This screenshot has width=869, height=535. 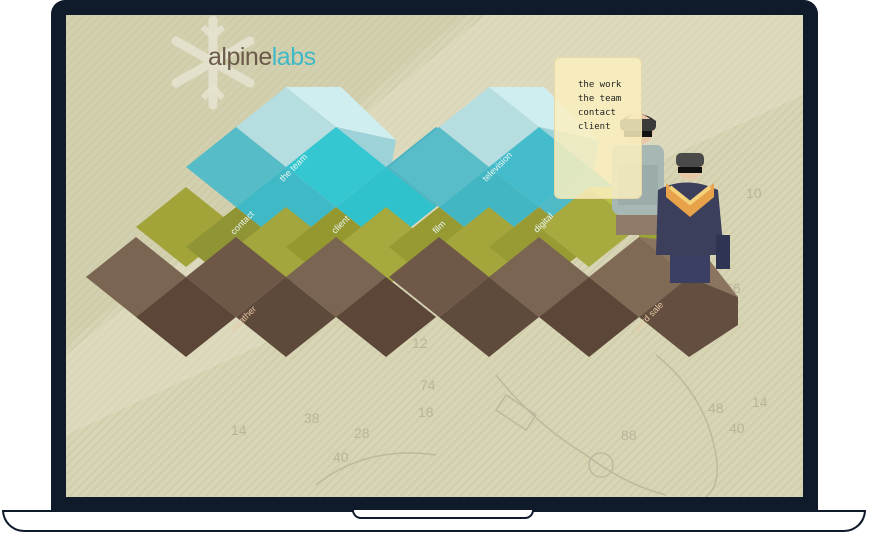 I want to click on menu-item-the-team: the team, so click(x=599, y=99).